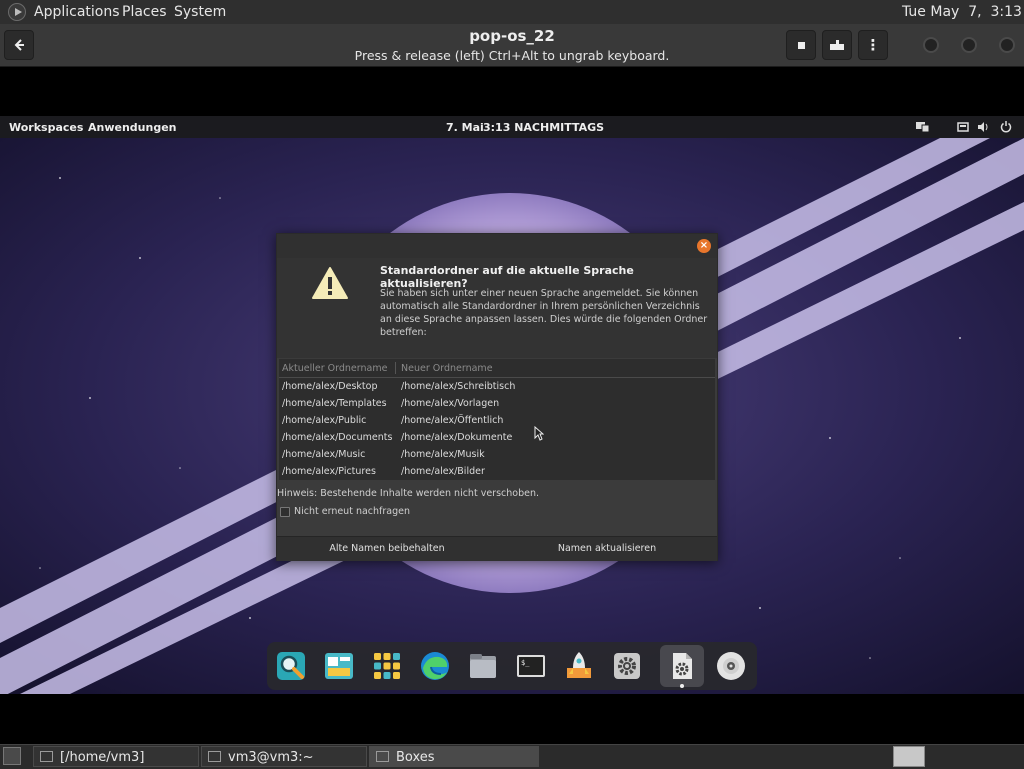 Image resolution: width=1024 pixels, height=769 pixels. What do you see at coordinates (214, 756) in the screenshot?
I see `terminal-window-icon` at bounding box center [214, 756].